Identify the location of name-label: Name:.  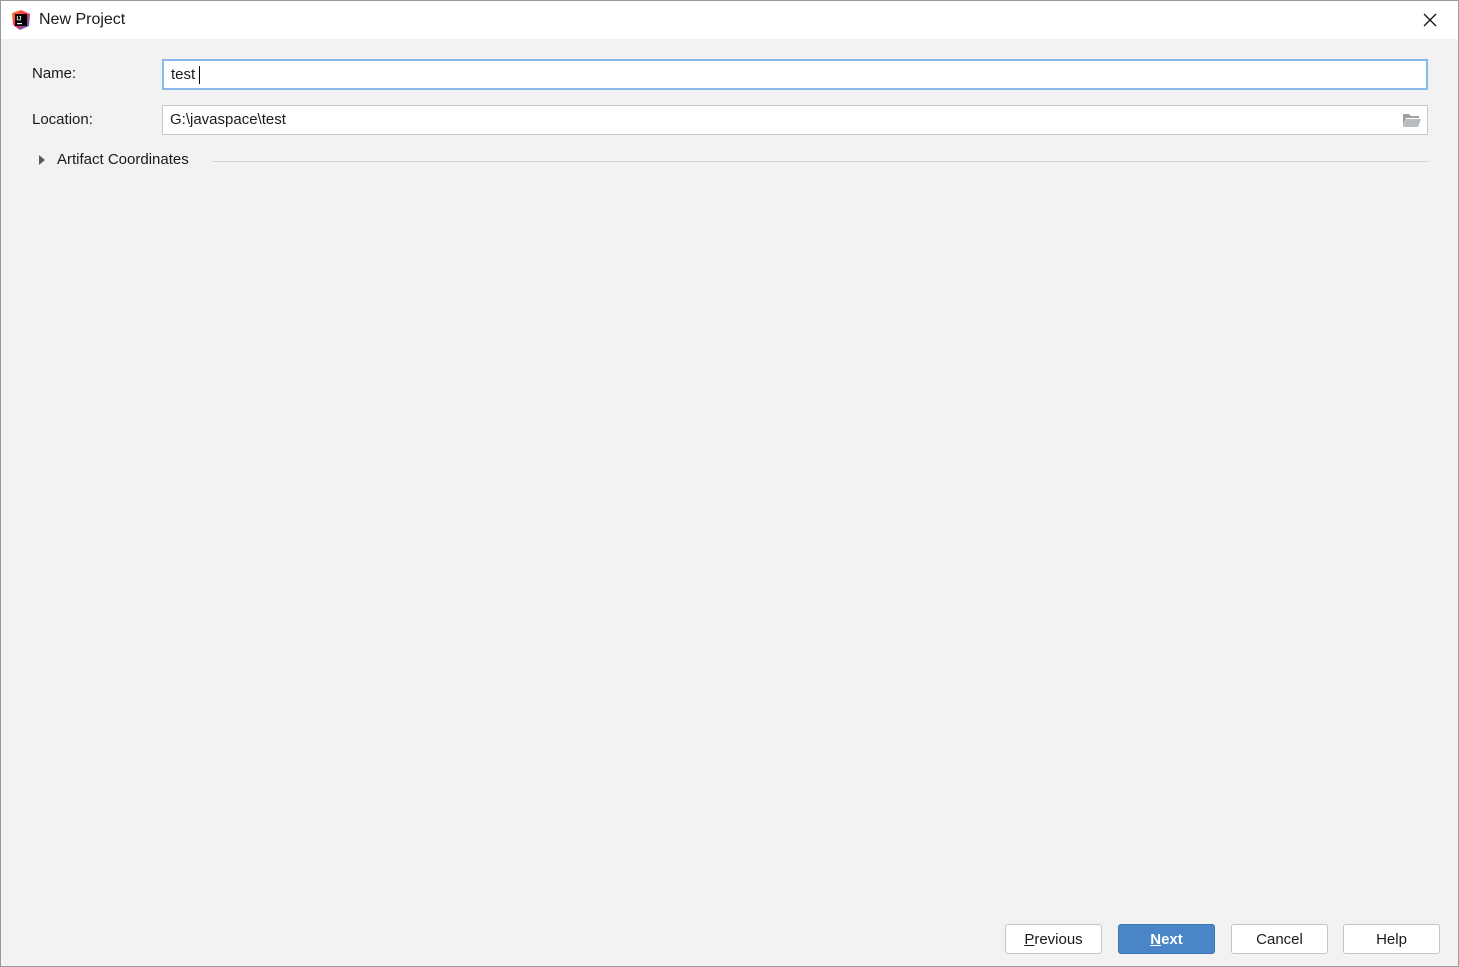
(54, 73).